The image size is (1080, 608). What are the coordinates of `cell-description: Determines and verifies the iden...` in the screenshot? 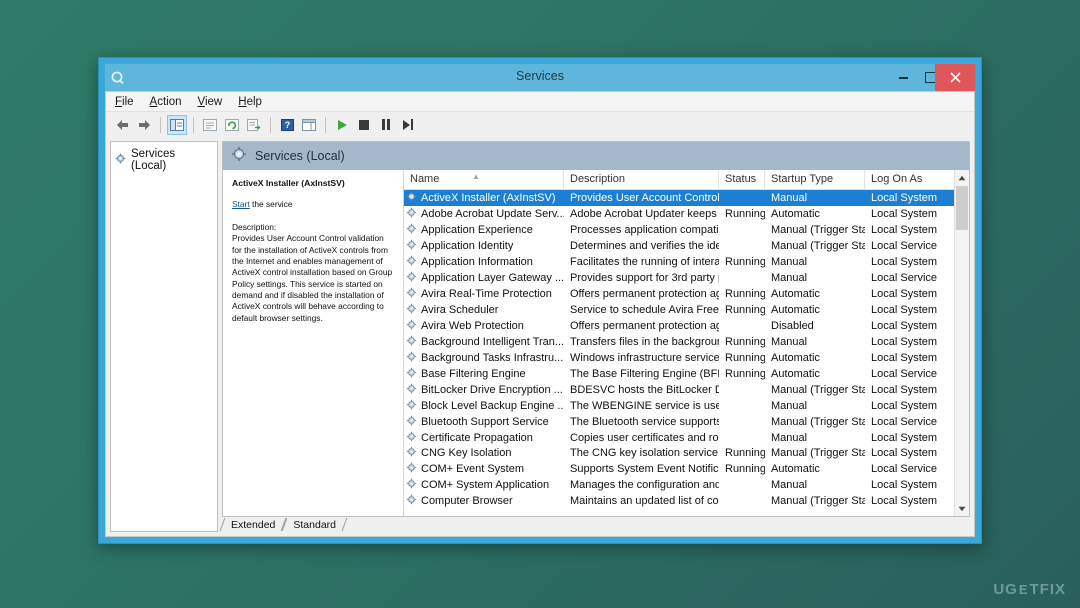 It's located at (644, 245).